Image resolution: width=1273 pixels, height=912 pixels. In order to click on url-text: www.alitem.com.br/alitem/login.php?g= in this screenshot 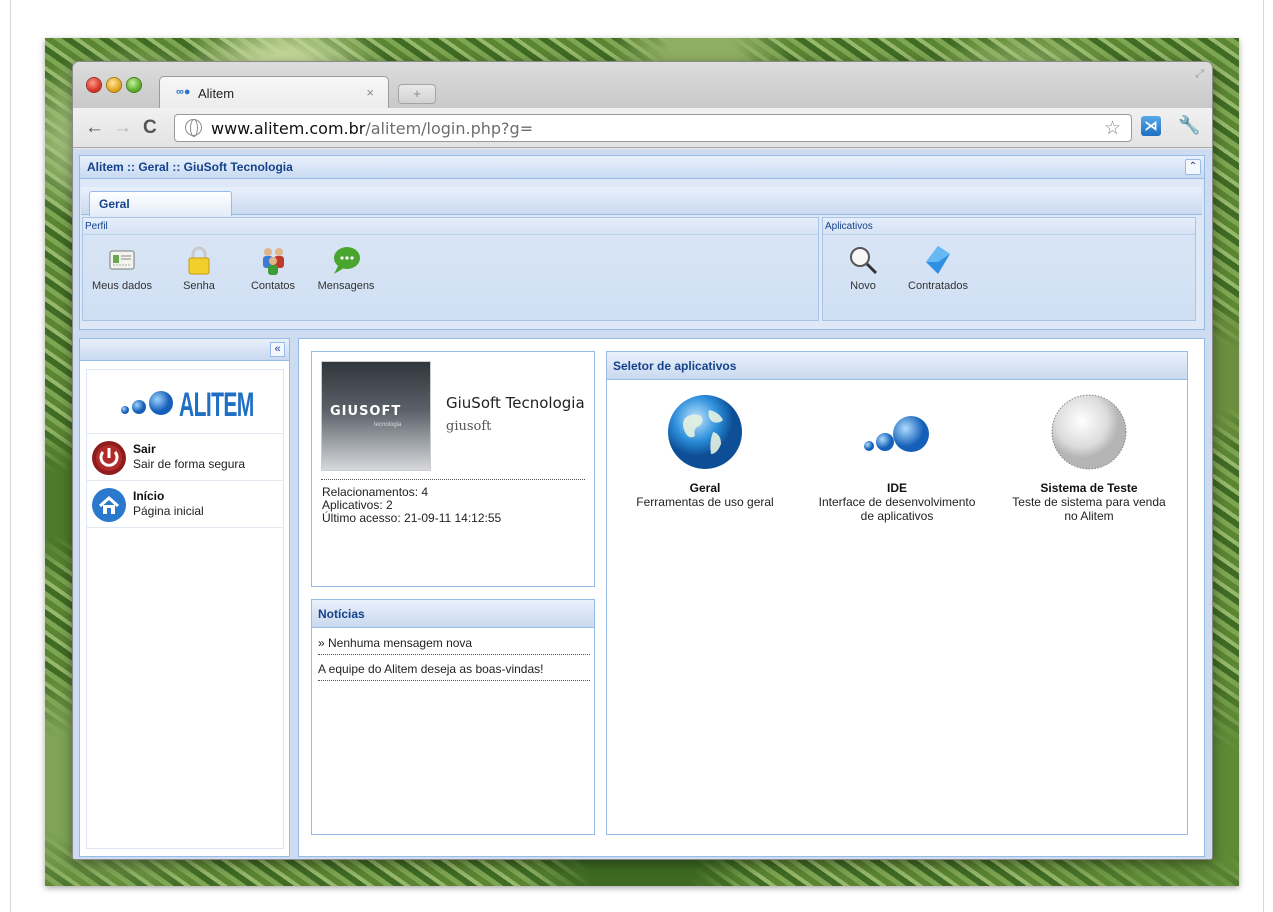, I will do `click(372, 128)`.